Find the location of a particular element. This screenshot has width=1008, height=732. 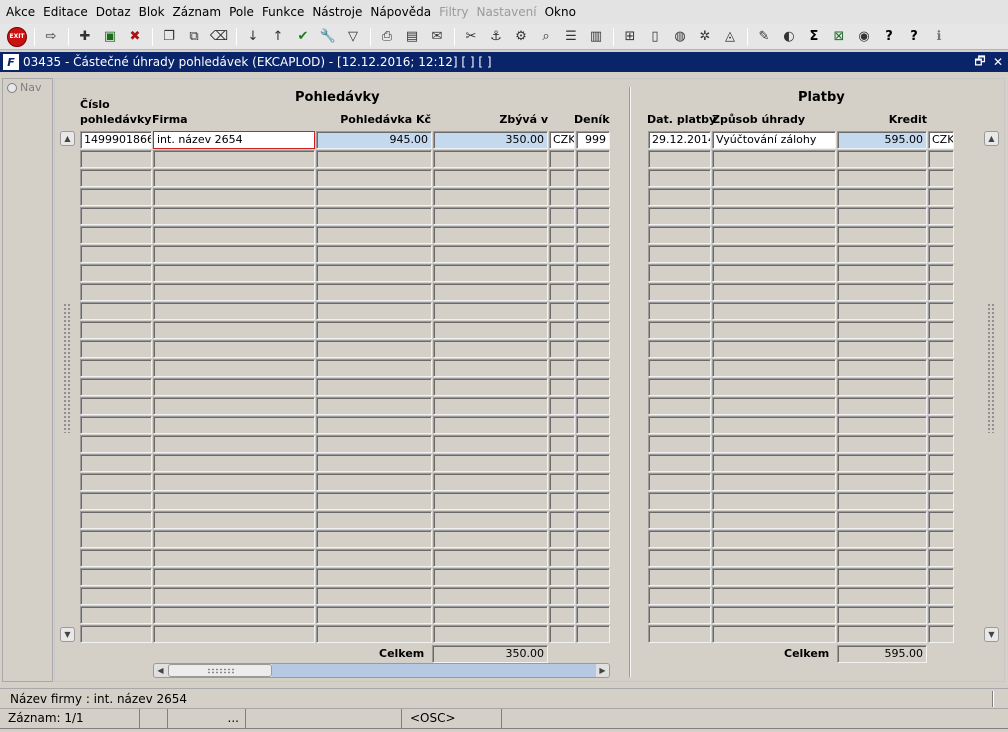

delete-record-button: ✖ is located at coordinates (135, 37).